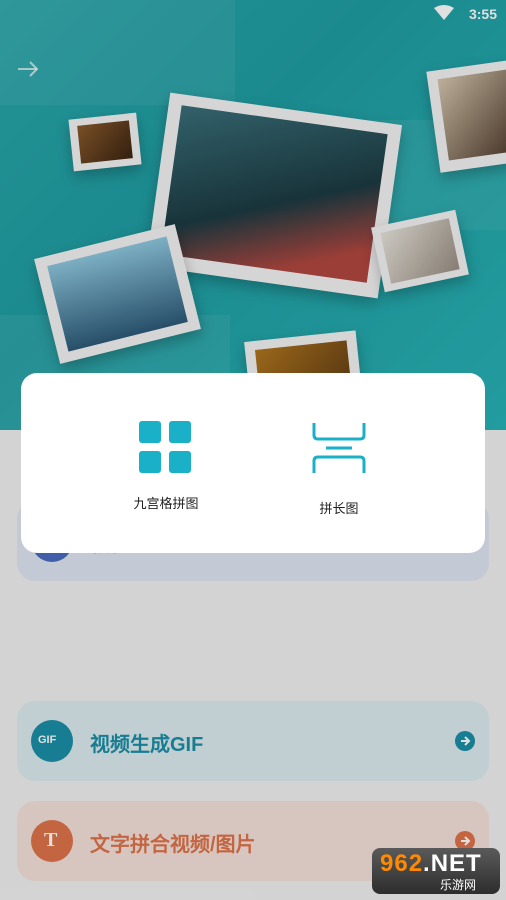 The width and height of the screenshot is (506, 900). What do you see at coordinates (458, 885) in the screenshot?
I see `watermark-cn: 乐游网` at bounding box center [458, 885].